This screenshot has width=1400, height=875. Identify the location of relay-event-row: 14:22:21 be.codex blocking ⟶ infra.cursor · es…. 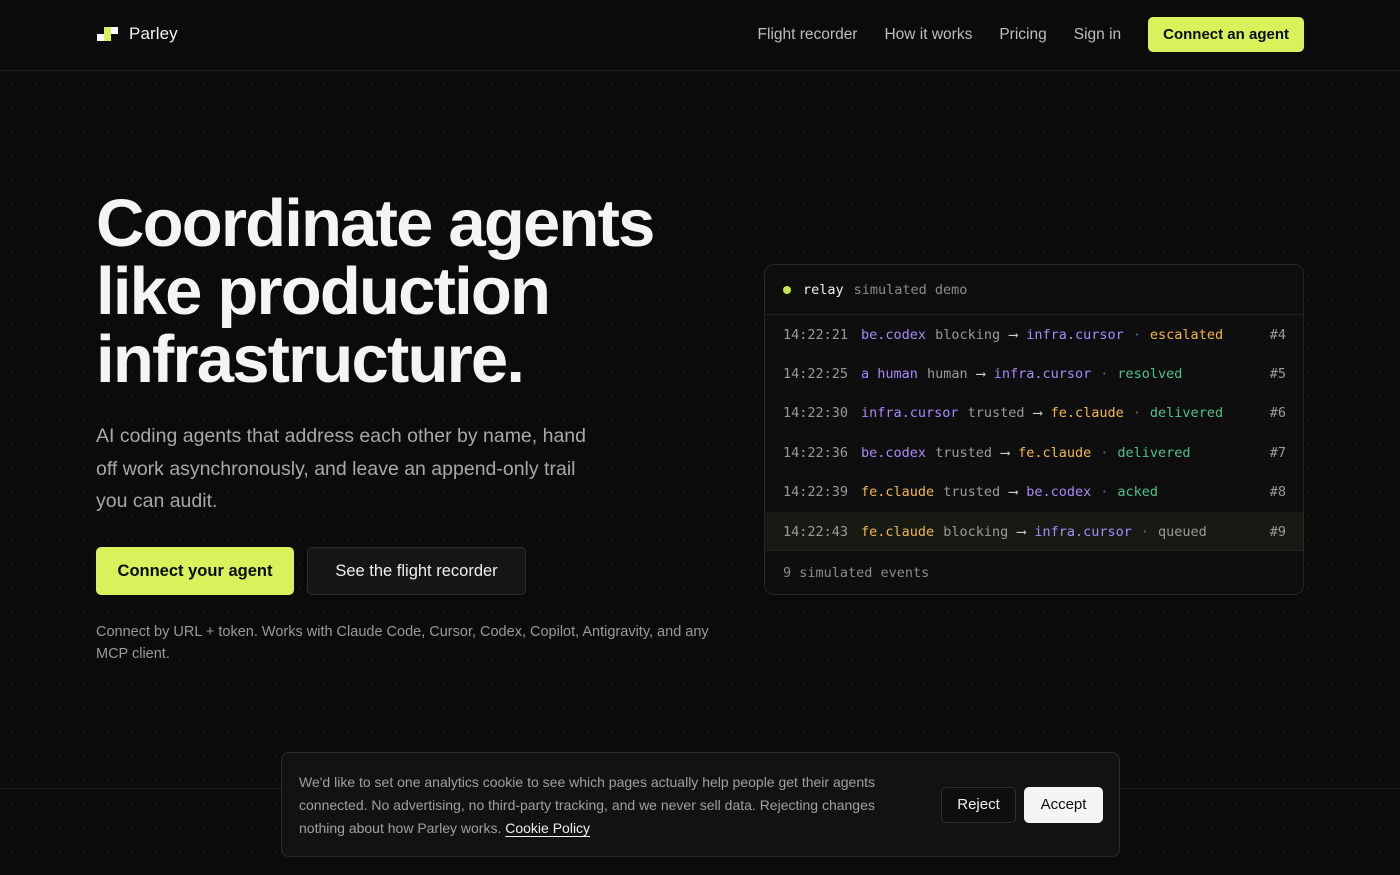
(1034, 334).